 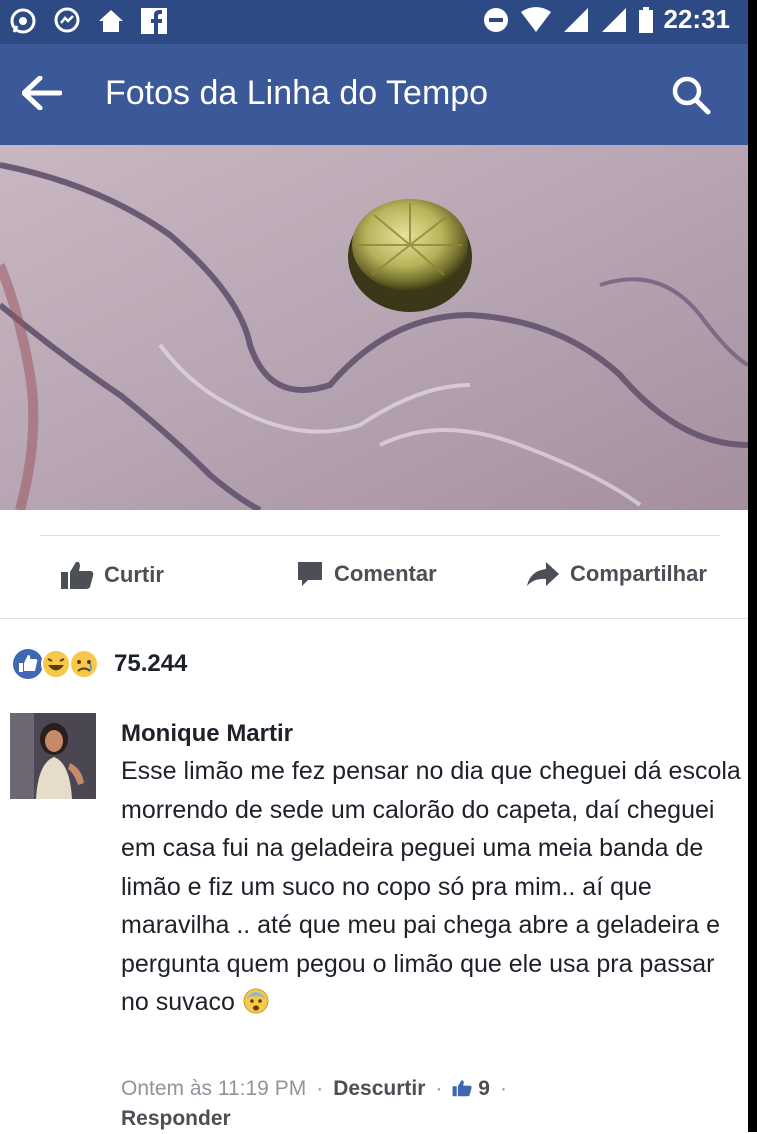 I want to click on profile-photo, so click(x=53, y=756).